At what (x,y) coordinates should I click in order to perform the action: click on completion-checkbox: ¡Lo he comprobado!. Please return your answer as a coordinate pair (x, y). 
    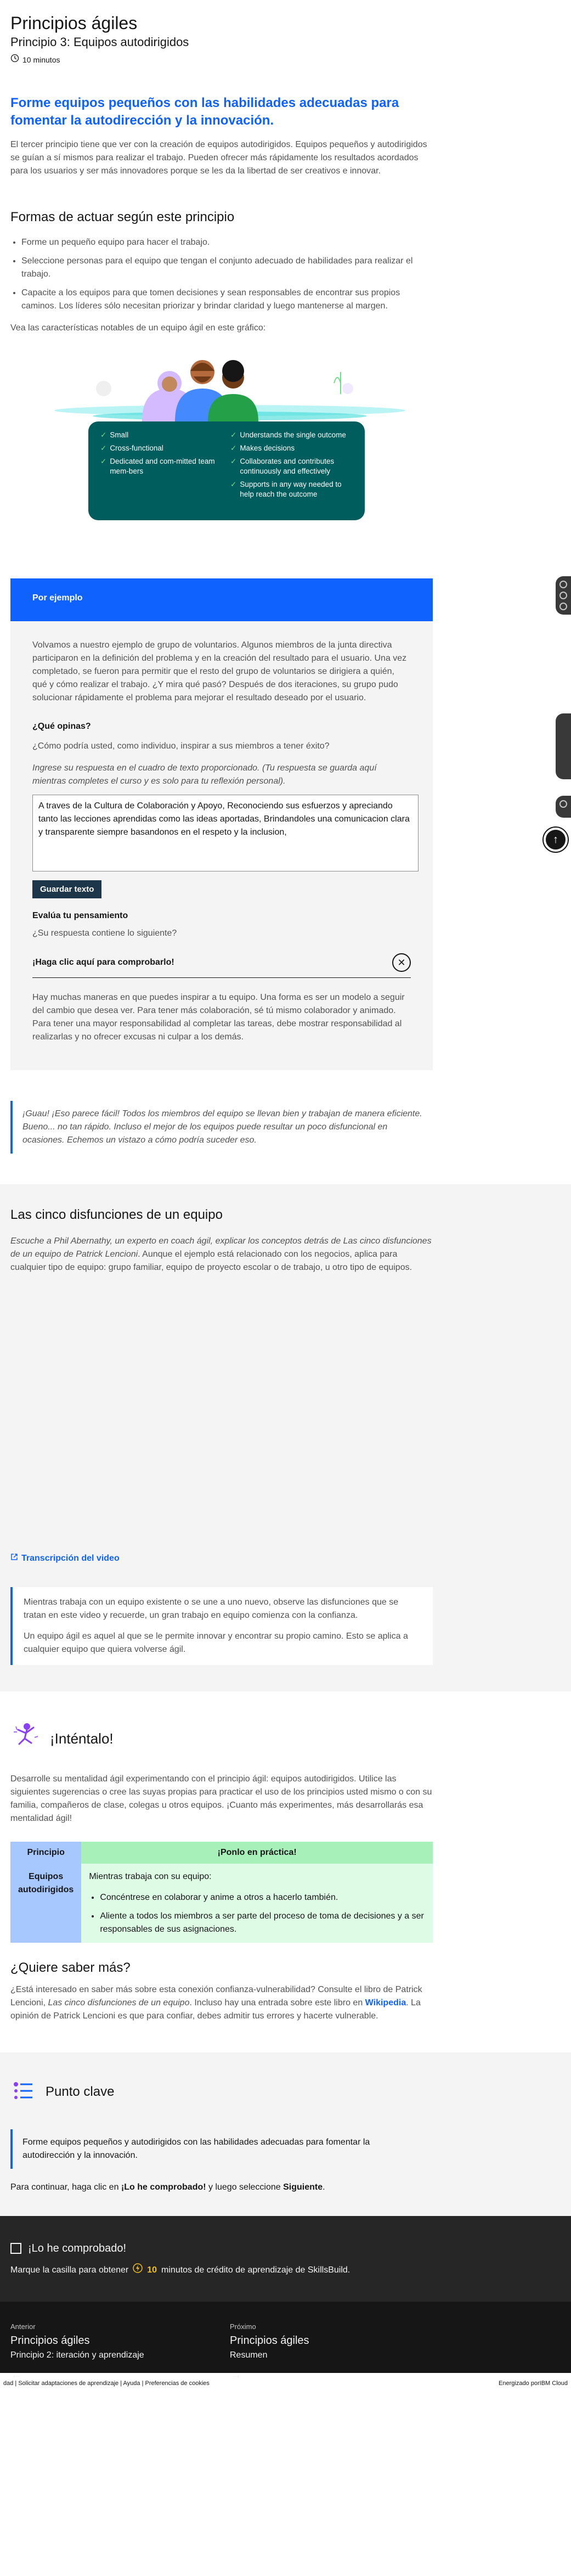
    Looking at the image, I should click on (285, 2248).